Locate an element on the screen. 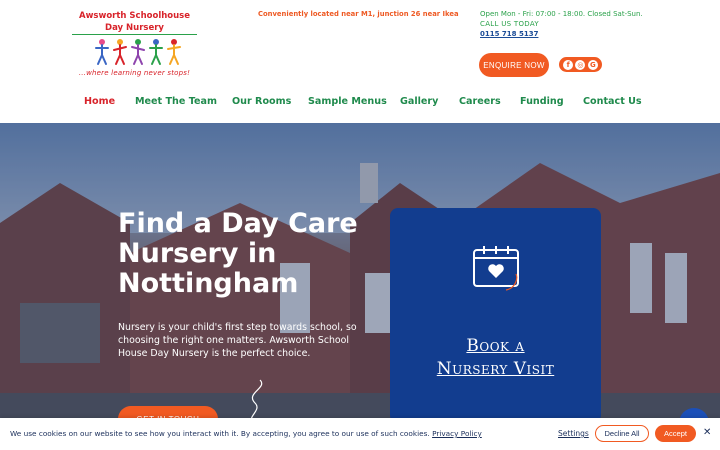 The width and height of the screenshot is (720, 450). nav-funding: Funding is located at coordinates (542, 101).